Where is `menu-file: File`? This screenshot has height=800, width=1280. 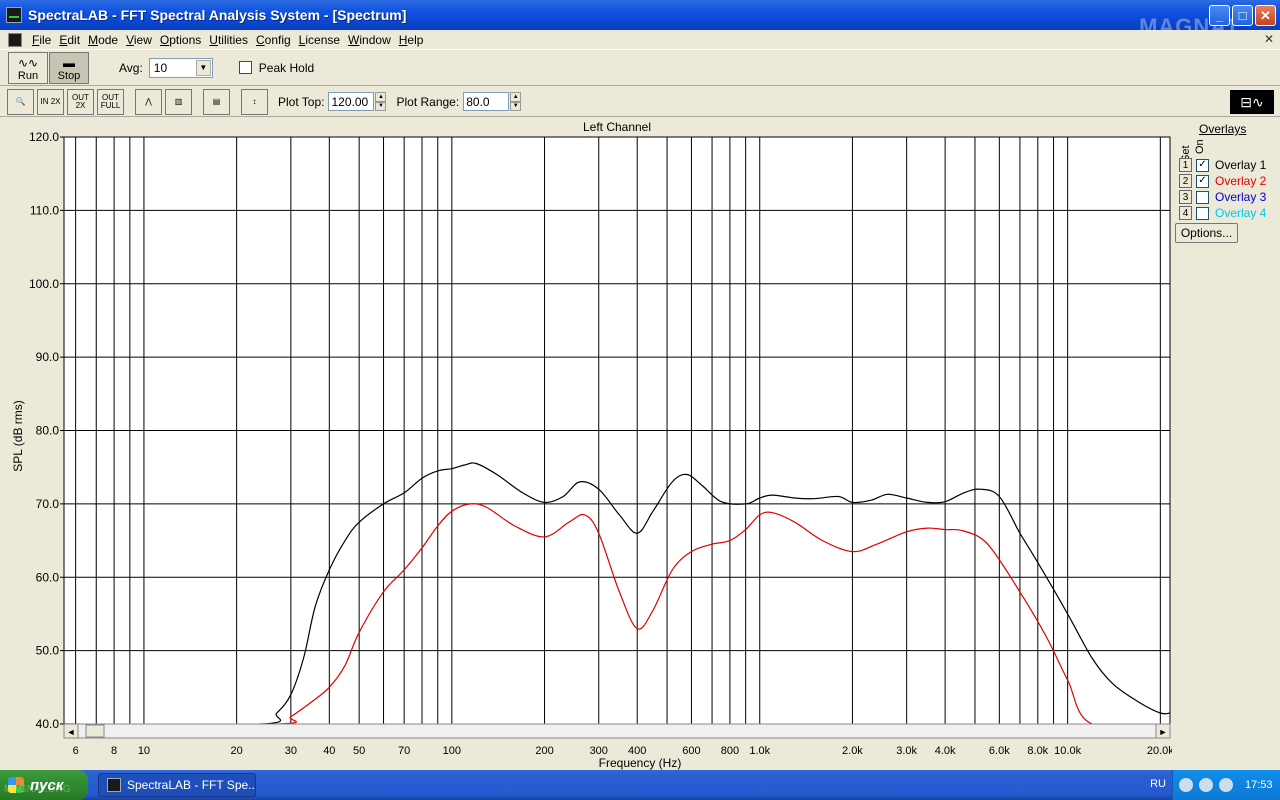 menu-file: File is located at coordinates (41, 40).